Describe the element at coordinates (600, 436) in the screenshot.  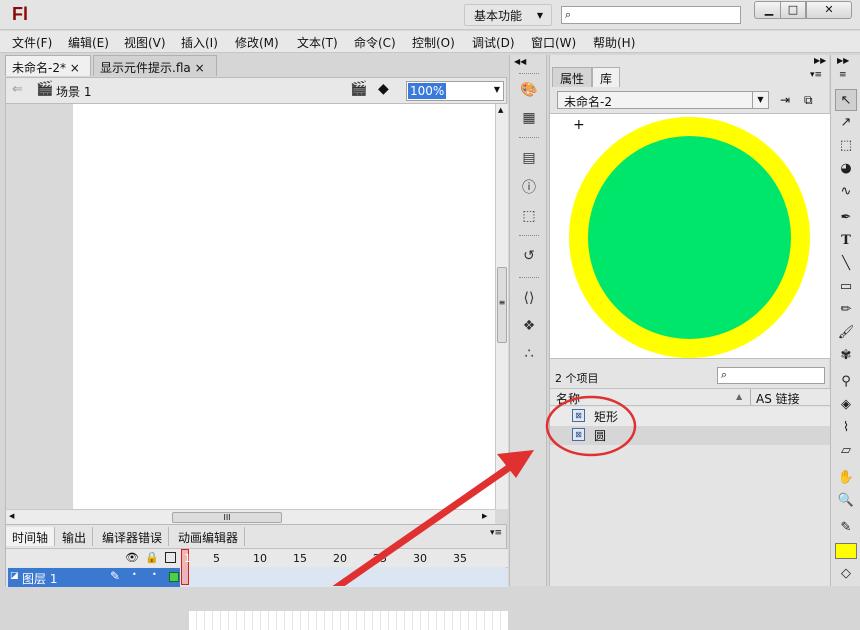
I see `library-item-name: 圆` at that location.